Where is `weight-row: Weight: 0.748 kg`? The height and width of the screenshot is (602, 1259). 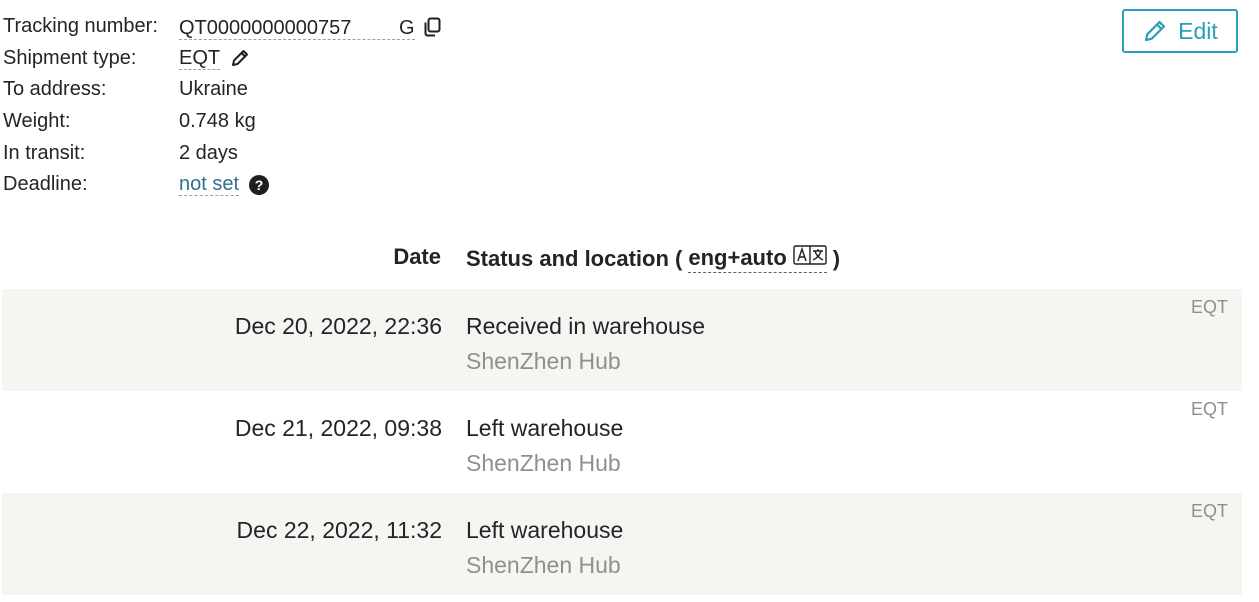
weight-row: Weight: 0.748 kg is located at coordinates (222, 122).